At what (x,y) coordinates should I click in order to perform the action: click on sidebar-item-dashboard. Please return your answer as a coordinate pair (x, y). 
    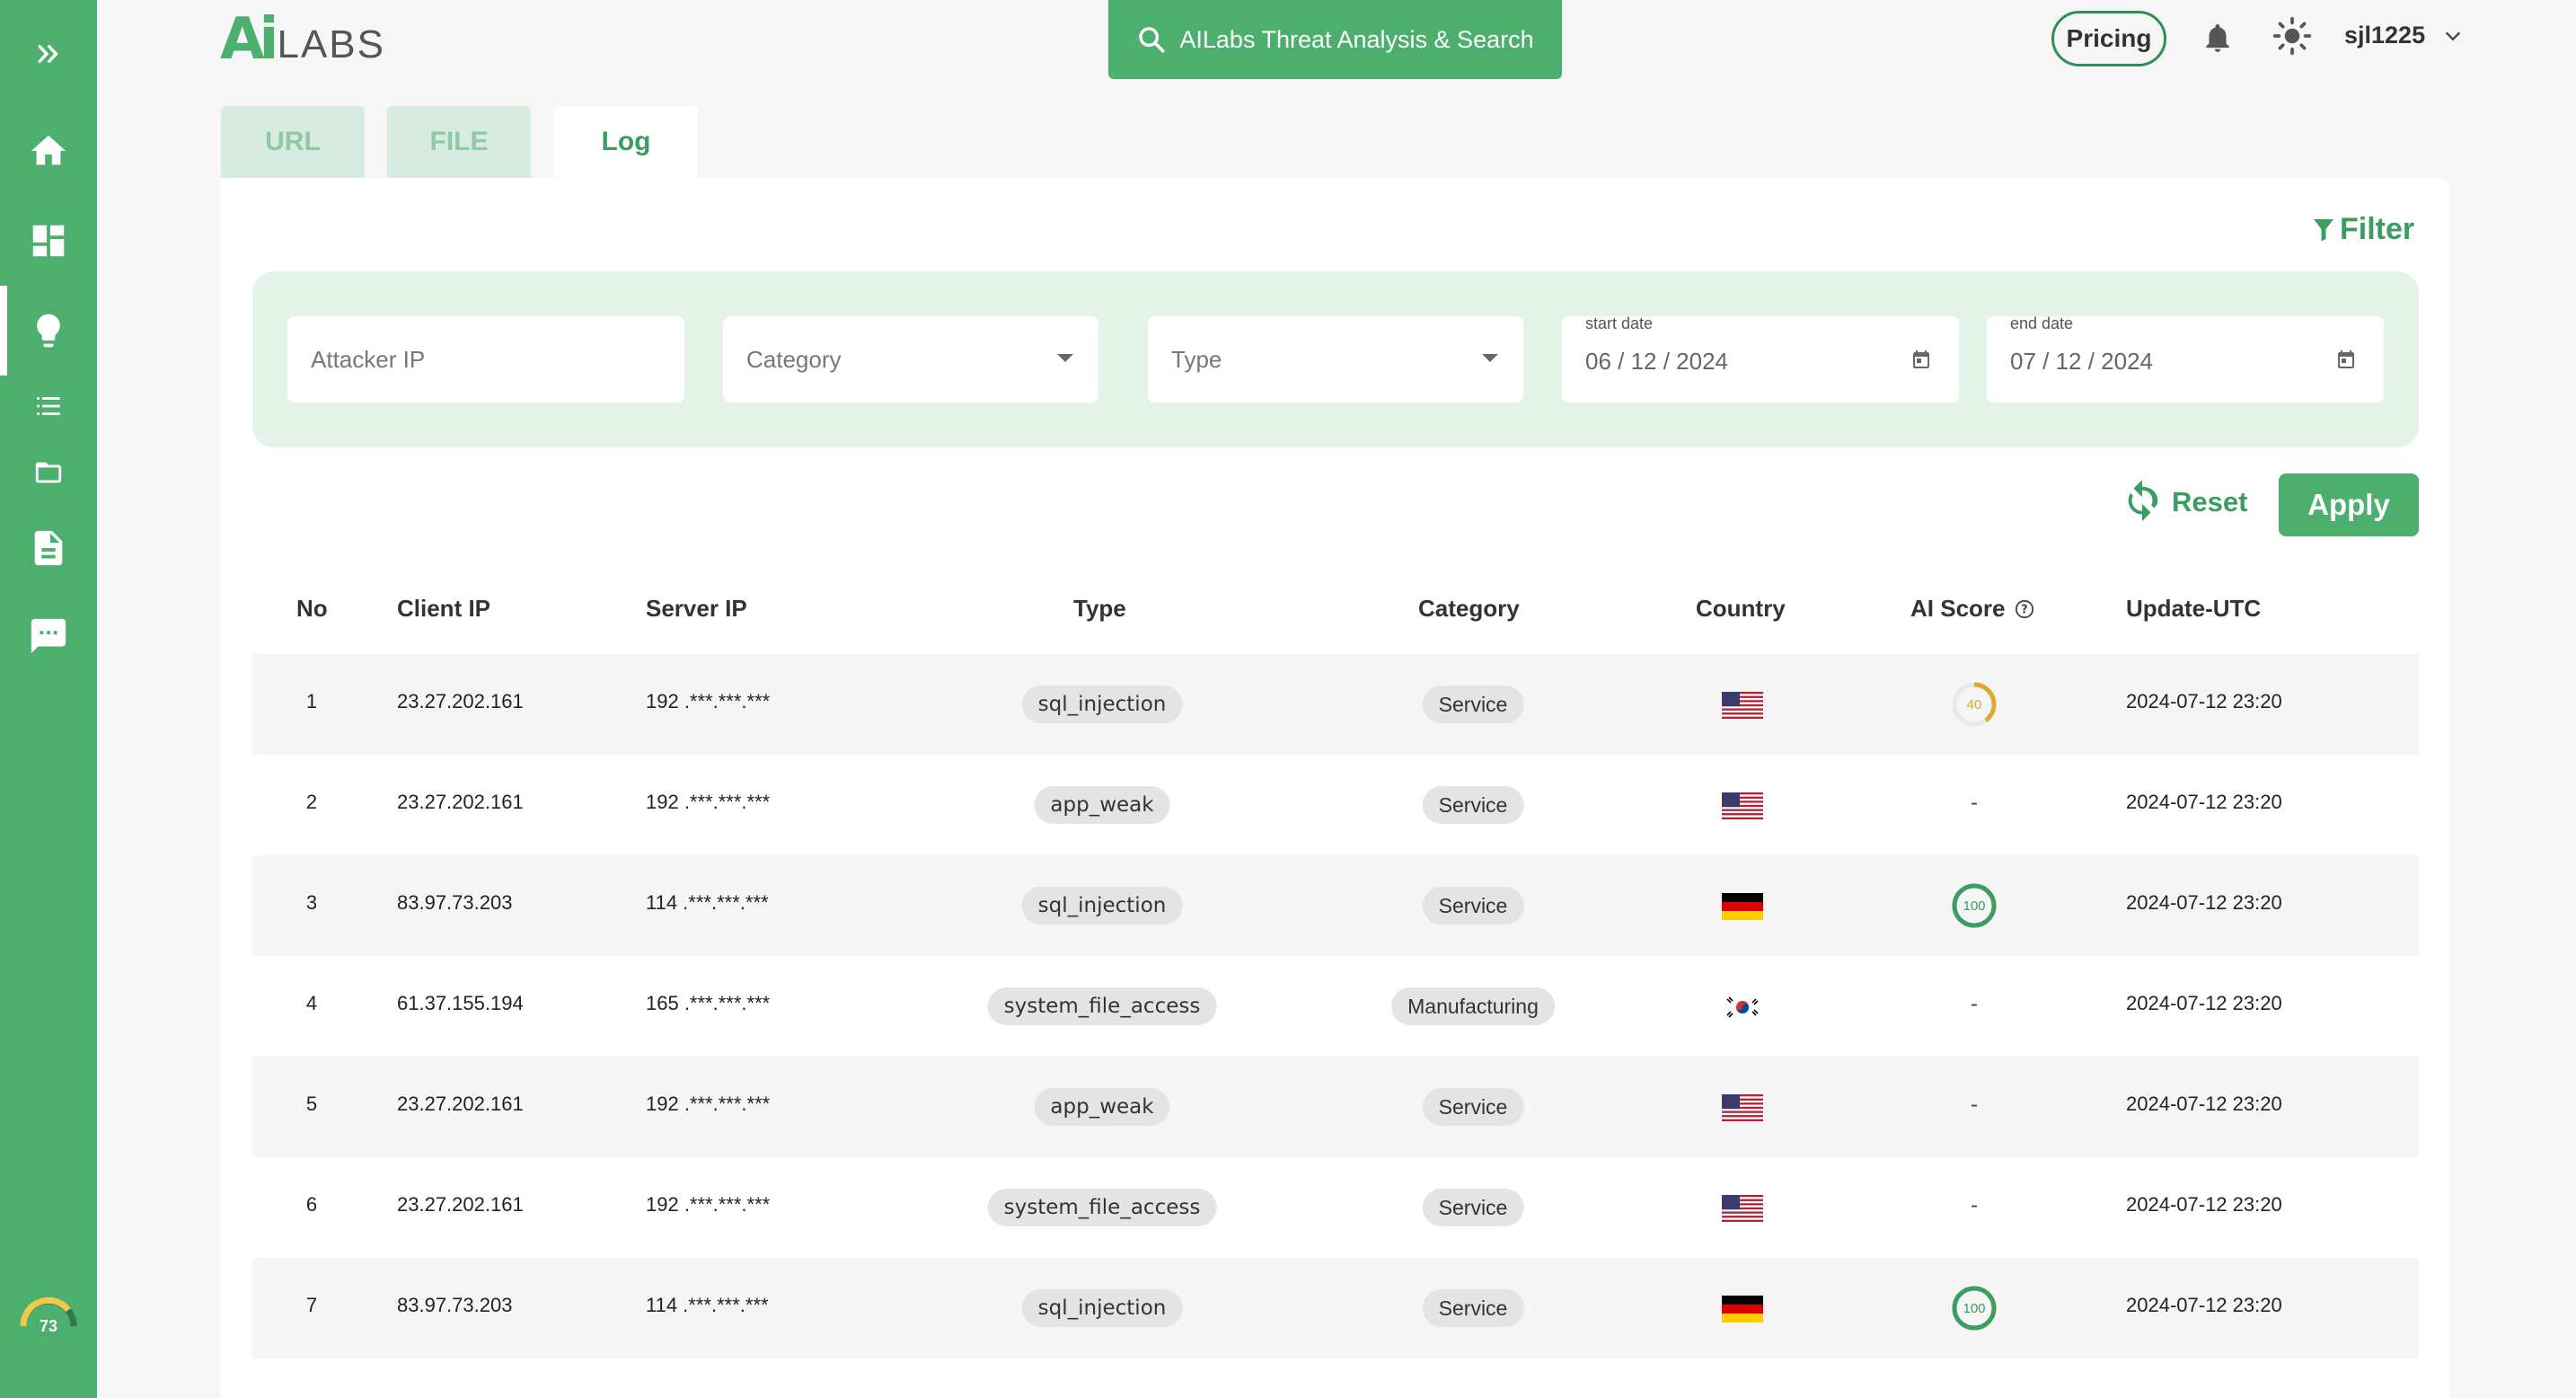
    Looking at the image, I should click on (48, 241).